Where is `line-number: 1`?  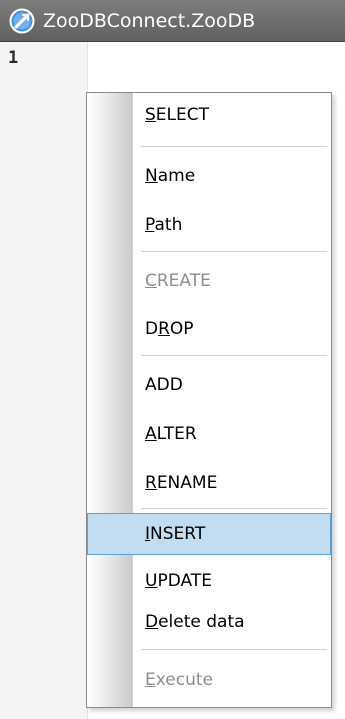
line-number: 1 is located at coordinates (13, 58).